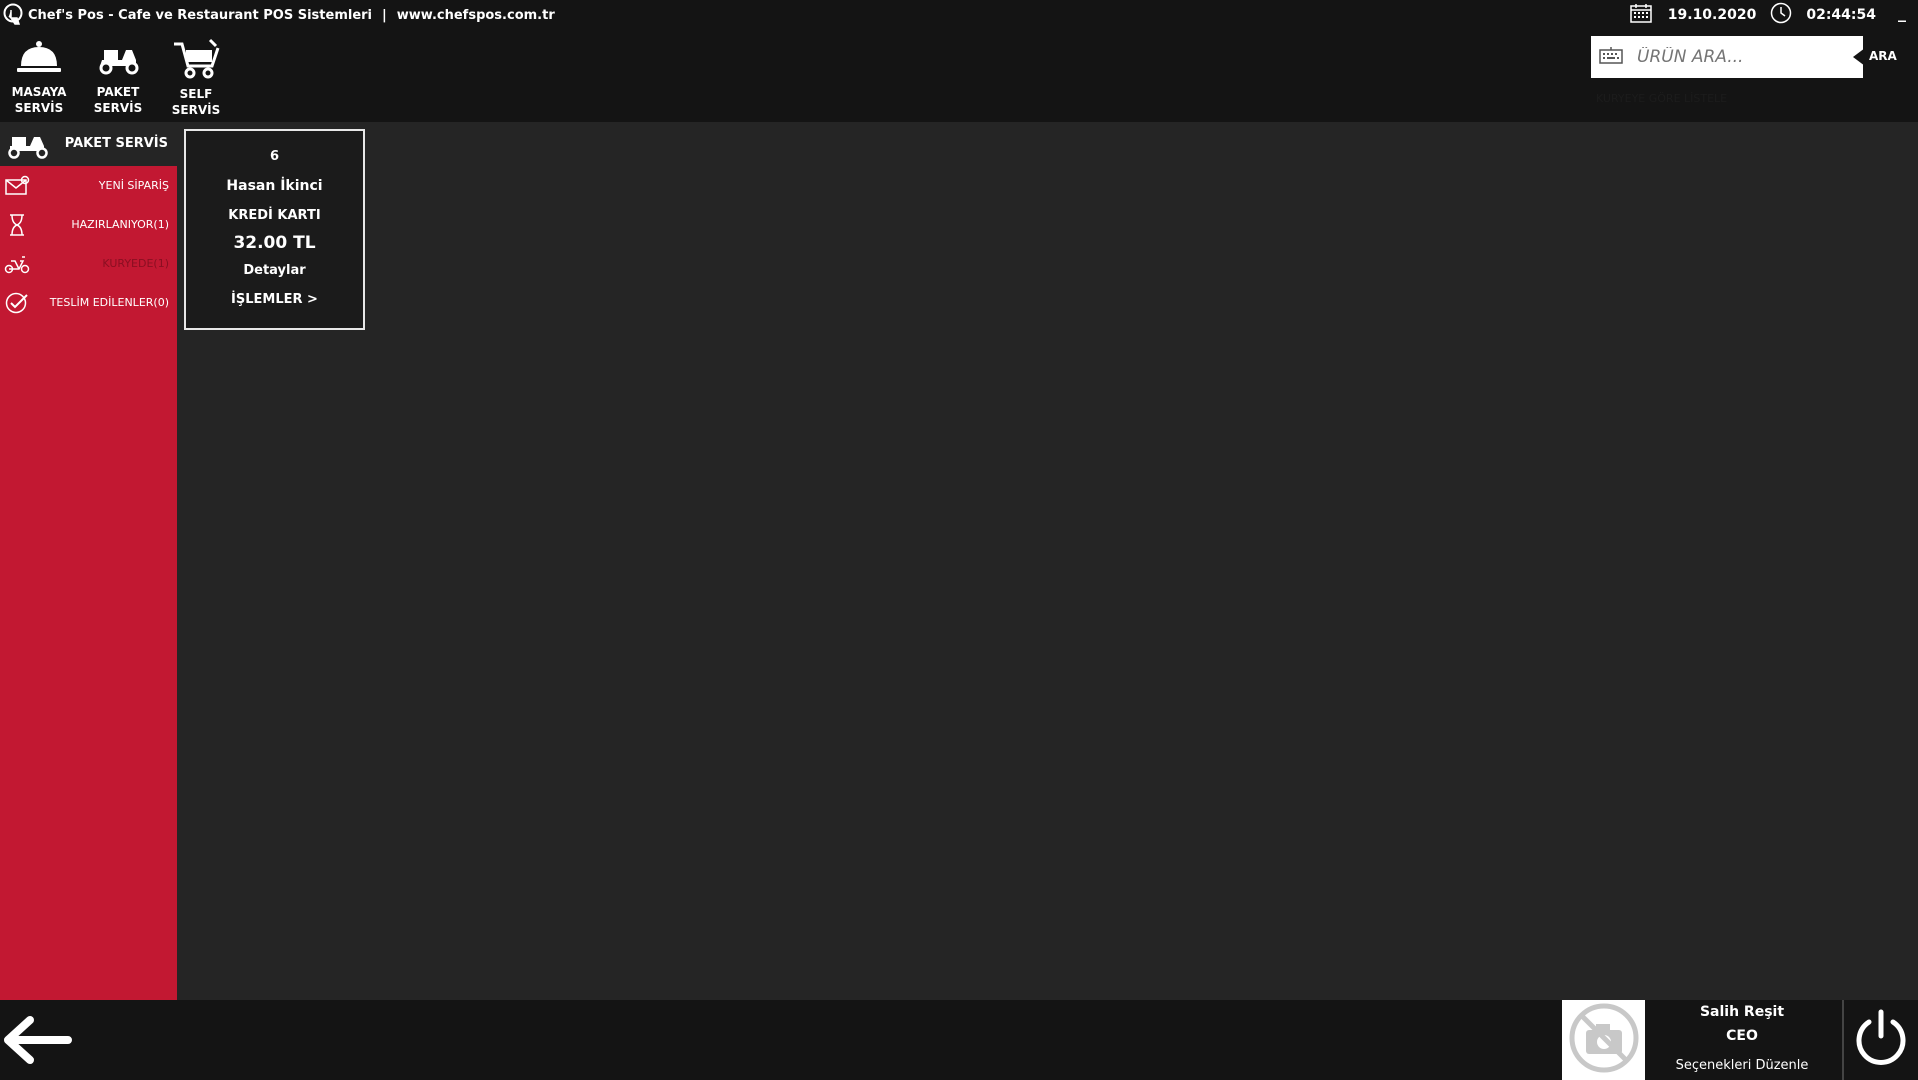 Image resolution: width=1918 pixels, height=1080 pixels. What do you see at coordinates (959, 1040) in the screenshot?
I see `bottom-bar: Salih Reşit CEO Seçenekleri Düzenle` at bounding box center [959, 1040].